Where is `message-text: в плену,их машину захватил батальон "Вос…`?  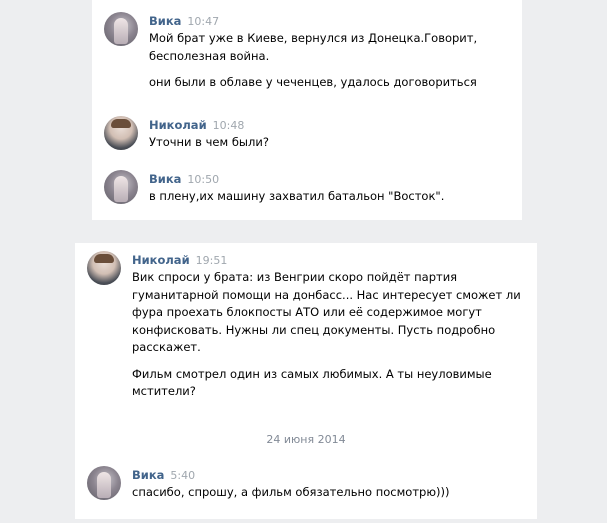
message-text: в плену,их машину захватил батальон "Вос… is located at coordinates (331, 197).